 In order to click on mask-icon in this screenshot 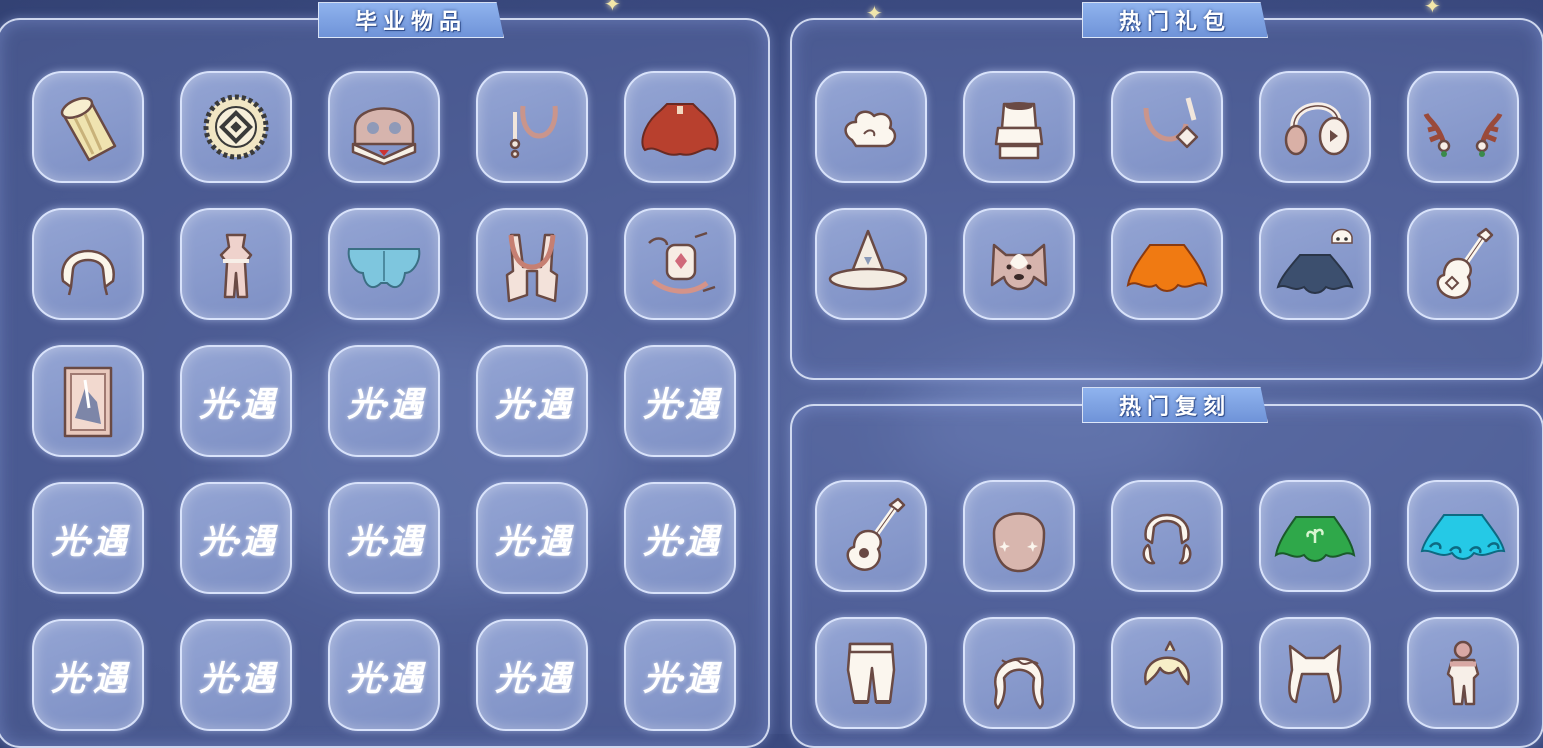, I will do `click(384, 127)`.